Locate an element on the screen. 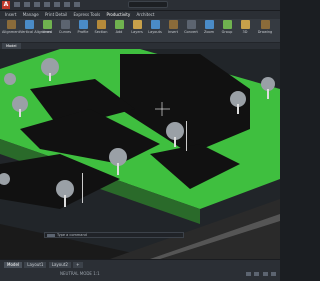 This screenshot has height=281, width=320. tool-alignment: Alignment is located at coordinates (11, 27).